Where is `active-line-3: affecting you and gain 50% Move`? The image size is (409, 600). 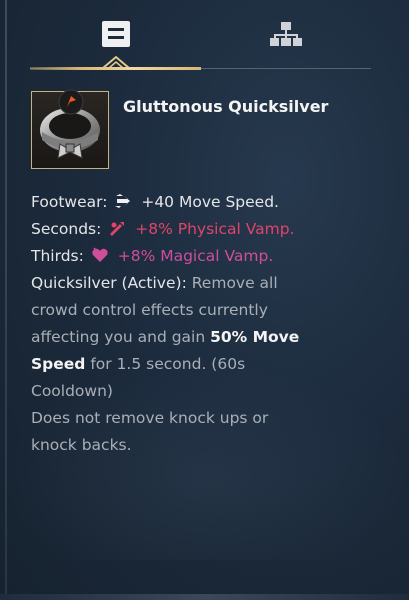 active-line-3: affecting you and gain 50% Move is located at coordinates (206, 337).